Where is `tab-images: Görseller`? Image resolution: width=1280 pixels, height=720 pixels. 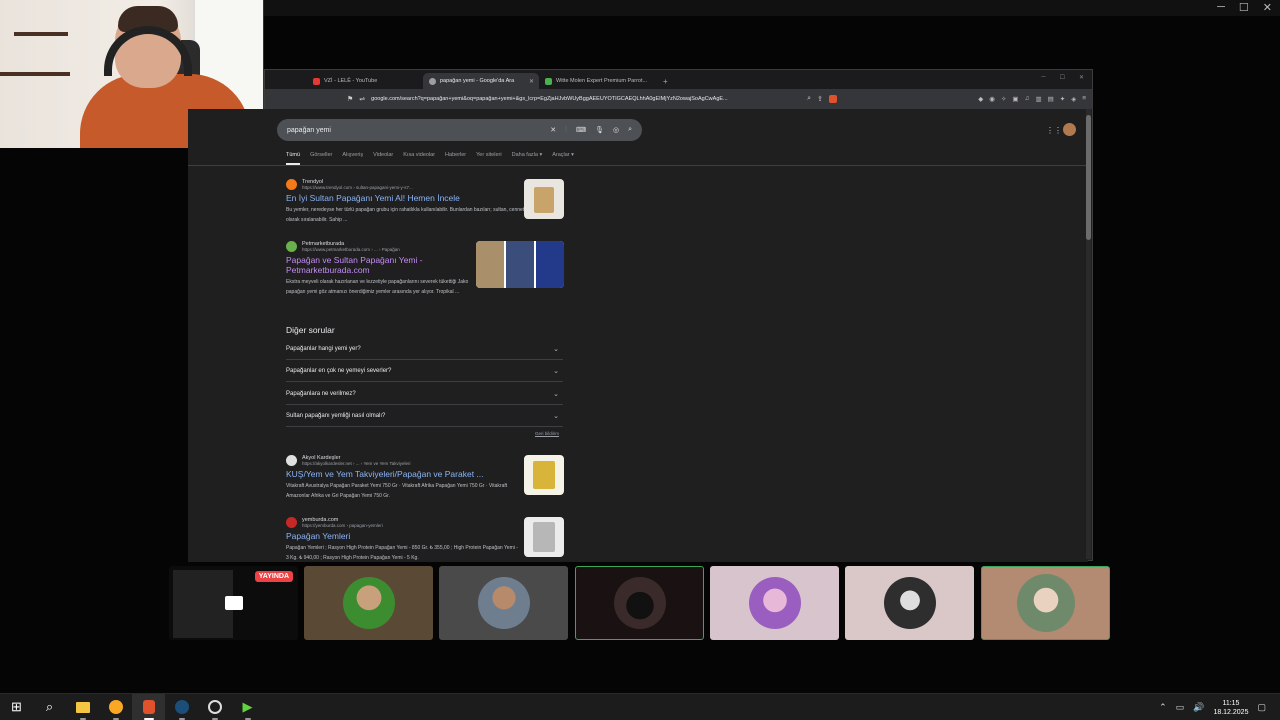
tab-images: Görseller is located at coordinates (321, 158).